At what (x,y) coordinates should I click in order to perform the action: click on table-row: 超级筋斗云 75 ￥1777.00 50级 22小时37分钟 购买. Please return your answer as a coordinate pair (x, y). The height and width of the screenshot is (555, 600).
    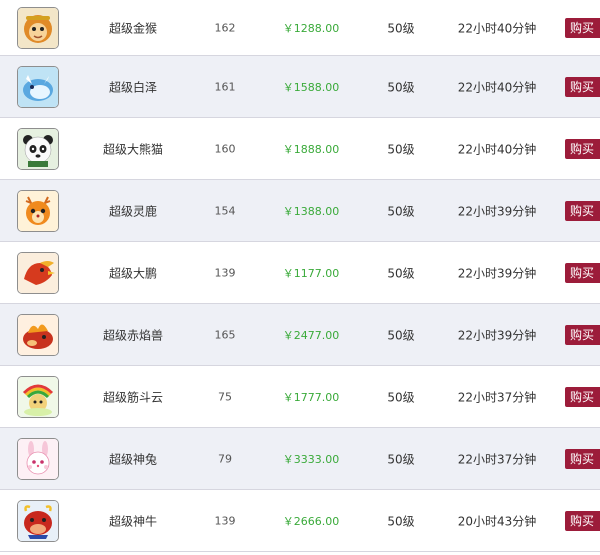
    Looking at the image, I should click on (300, 397).